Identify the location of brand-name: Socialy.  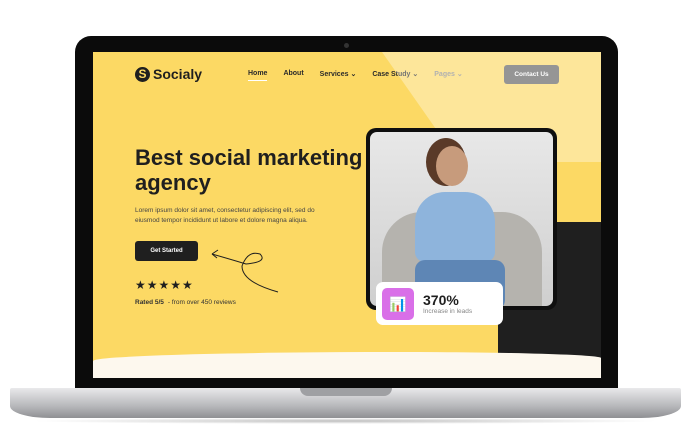
(178, 74).